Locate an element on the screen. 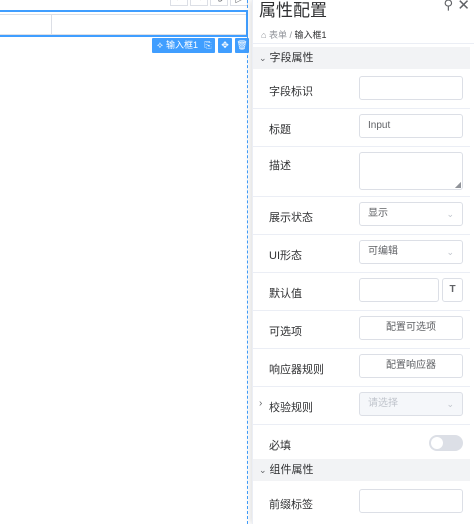  section-field-title: 字段属性 is located at coordinates (291, 58).